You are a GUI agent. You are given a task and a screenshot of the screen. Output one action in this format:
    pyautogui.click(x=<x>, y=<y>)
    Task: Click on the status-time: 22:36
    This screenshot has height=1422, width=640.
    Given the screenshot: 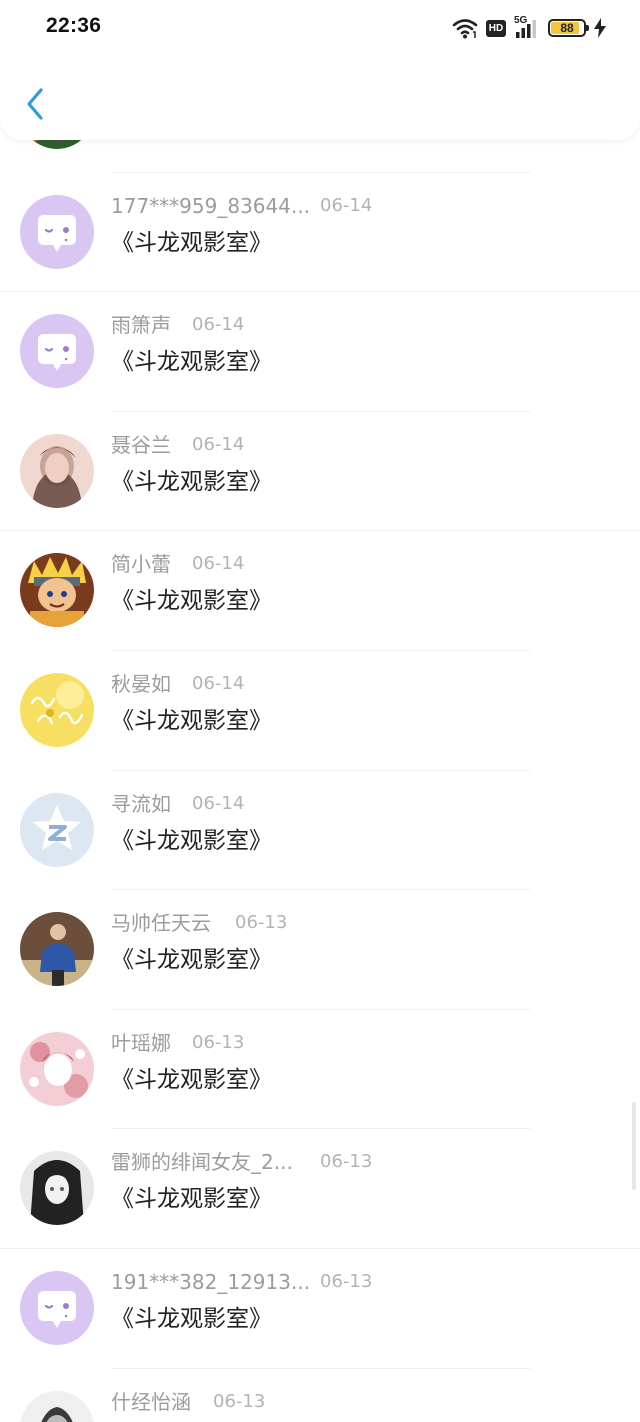 What is the action you would take?
    pyautogui.click(x=74, y=25)
    